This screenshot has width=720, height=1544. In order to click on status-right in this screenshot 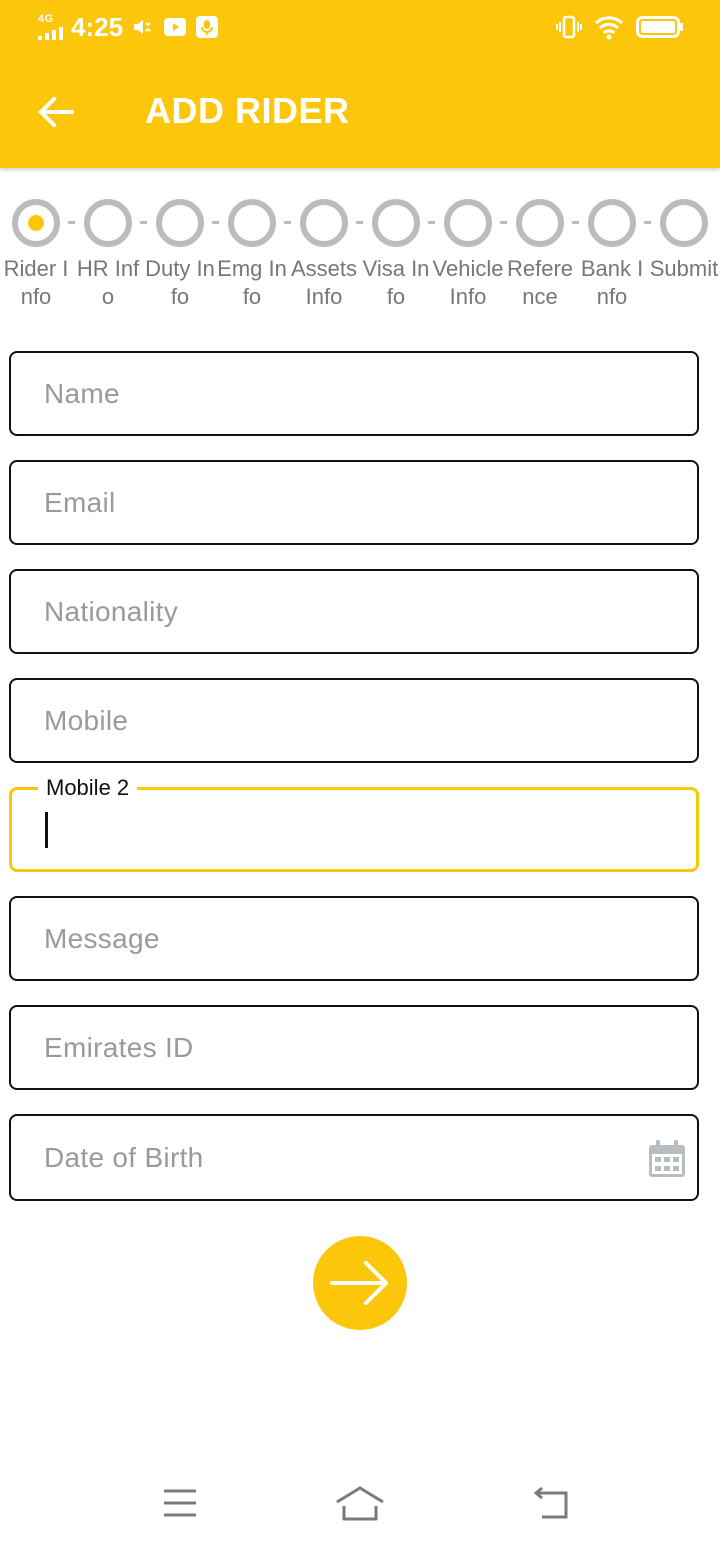, I will do `click(620, 29)`.